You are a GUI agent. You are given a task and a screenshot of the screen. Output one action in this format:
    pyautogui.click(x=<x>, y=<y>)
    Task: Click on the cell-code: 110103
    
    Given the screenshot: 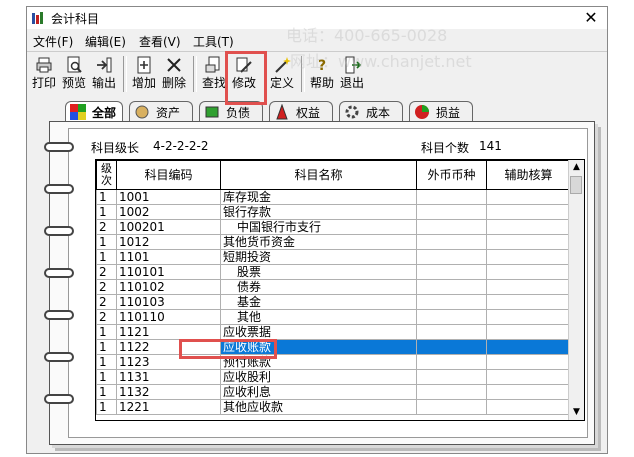 What is the action you would take?
    pyautogui.click(x=168, y=302)
    